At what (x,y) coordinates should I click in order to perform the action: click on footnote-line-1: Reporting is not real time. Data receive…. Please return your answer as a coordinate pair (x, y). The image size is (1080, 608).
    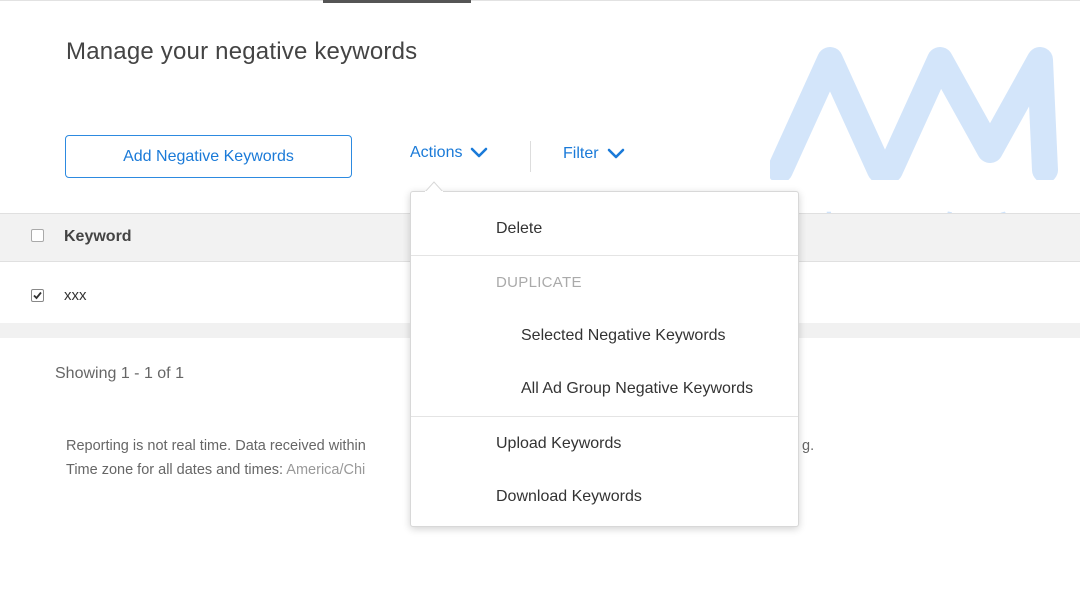
    Looking at the image, I should click on (216, 446).